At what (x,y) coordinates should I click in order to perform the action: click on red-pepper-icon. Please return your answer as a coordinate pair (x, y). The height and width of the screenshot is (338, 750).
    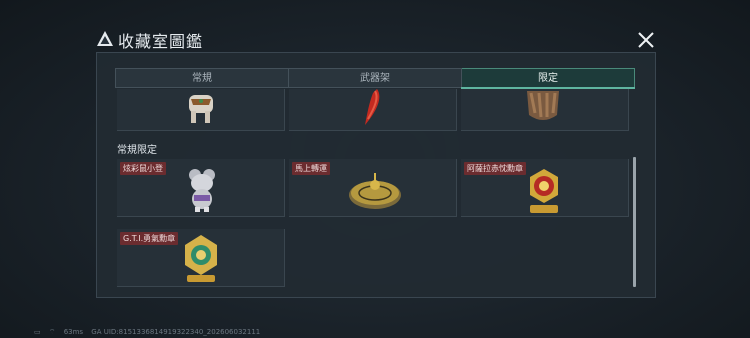
    Looking at the image, I should click on (372, 107).